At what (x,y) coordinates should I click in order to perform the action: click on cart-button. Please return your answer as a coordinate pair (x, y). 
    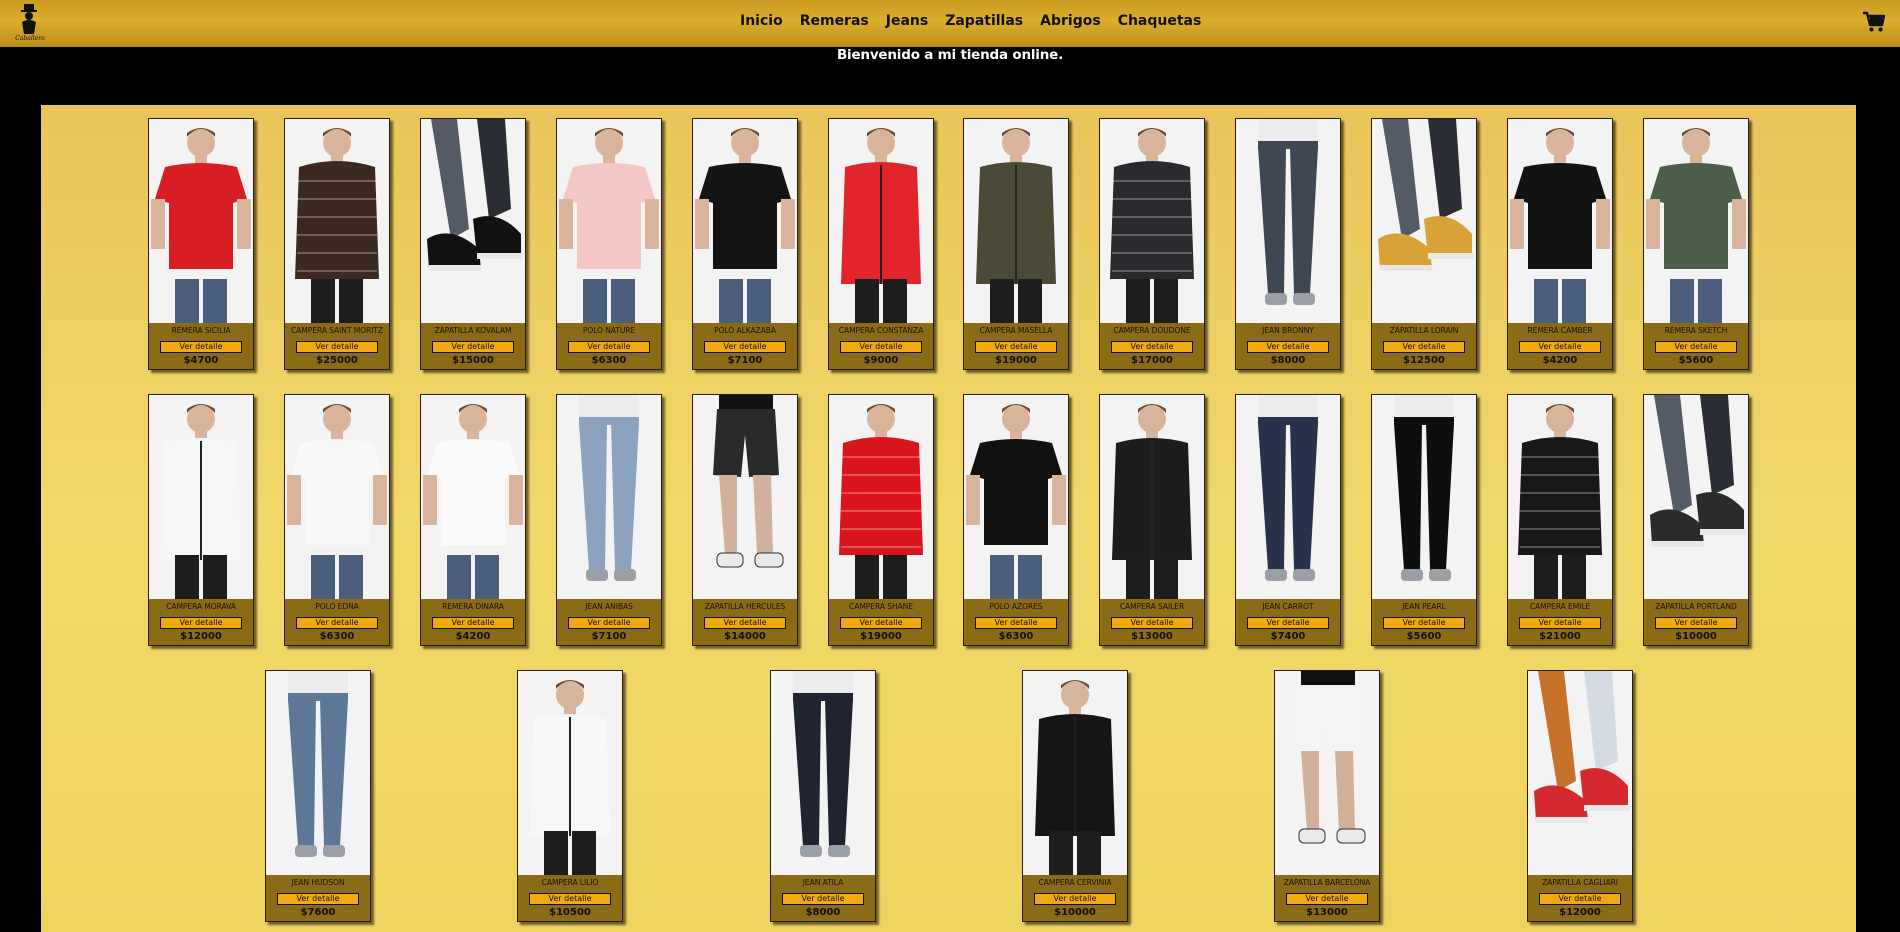
    Looking at the image, I should click on (1874, 22).